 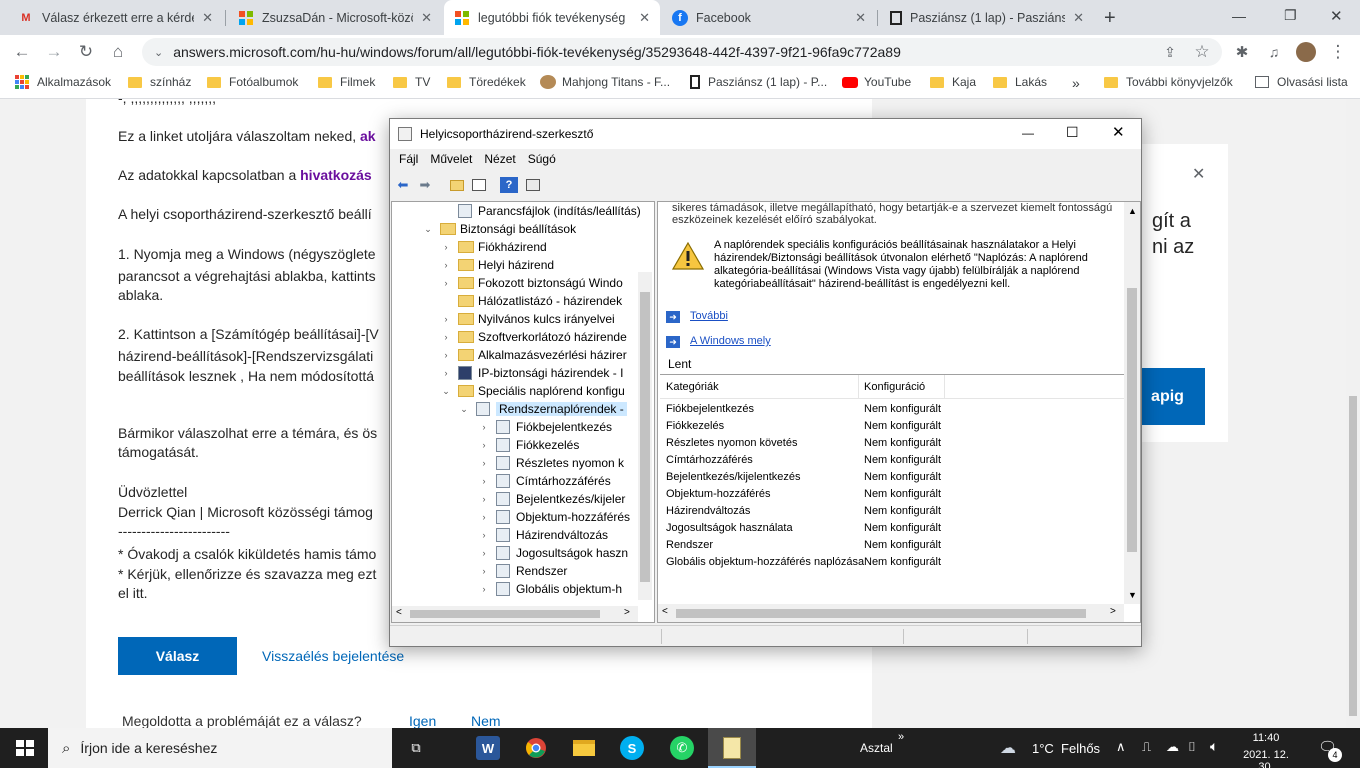 I want to click on show-hide-tree-icon, so click(x=479, y=185).